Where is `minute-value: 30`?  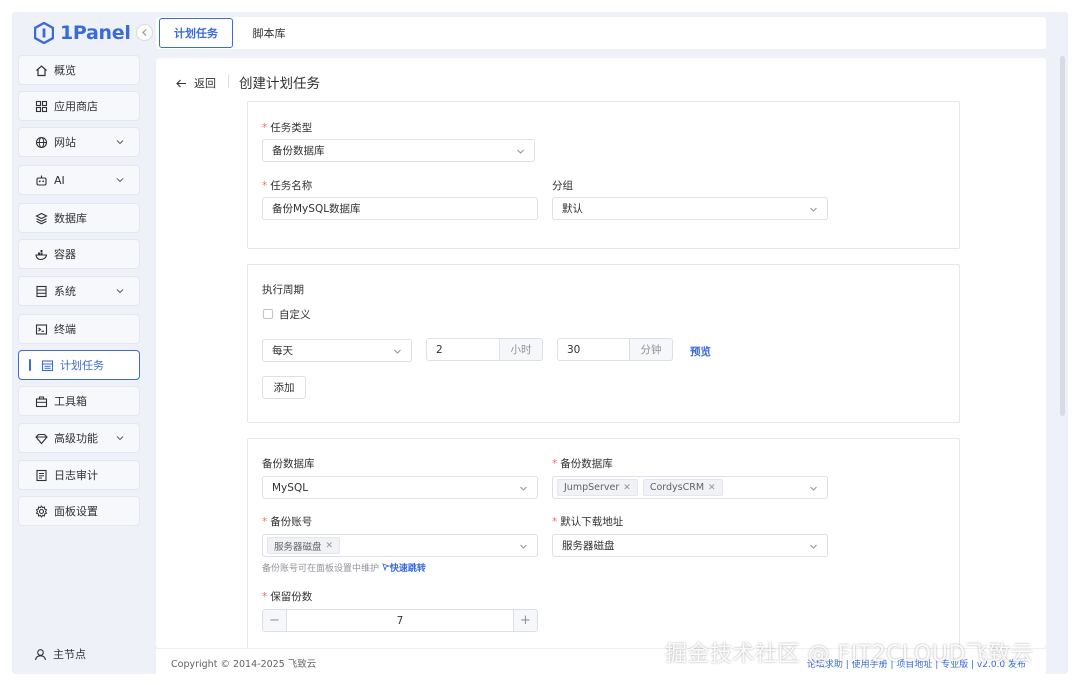 minute-value: 30 is located at coordinates (574, 349).